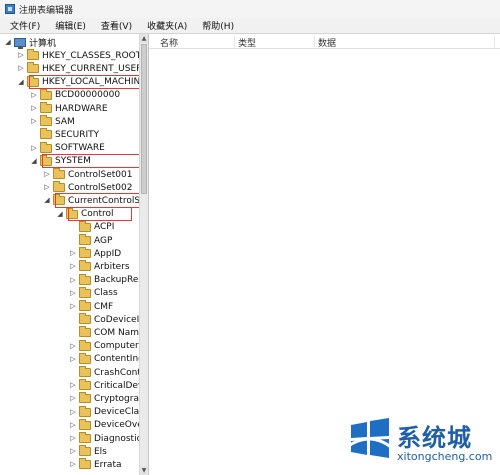 Image resolution: width=500 pixels, height=475 pixels. I want to click on watermark: 系统城 xitongcheng.com, so click(420, 442).